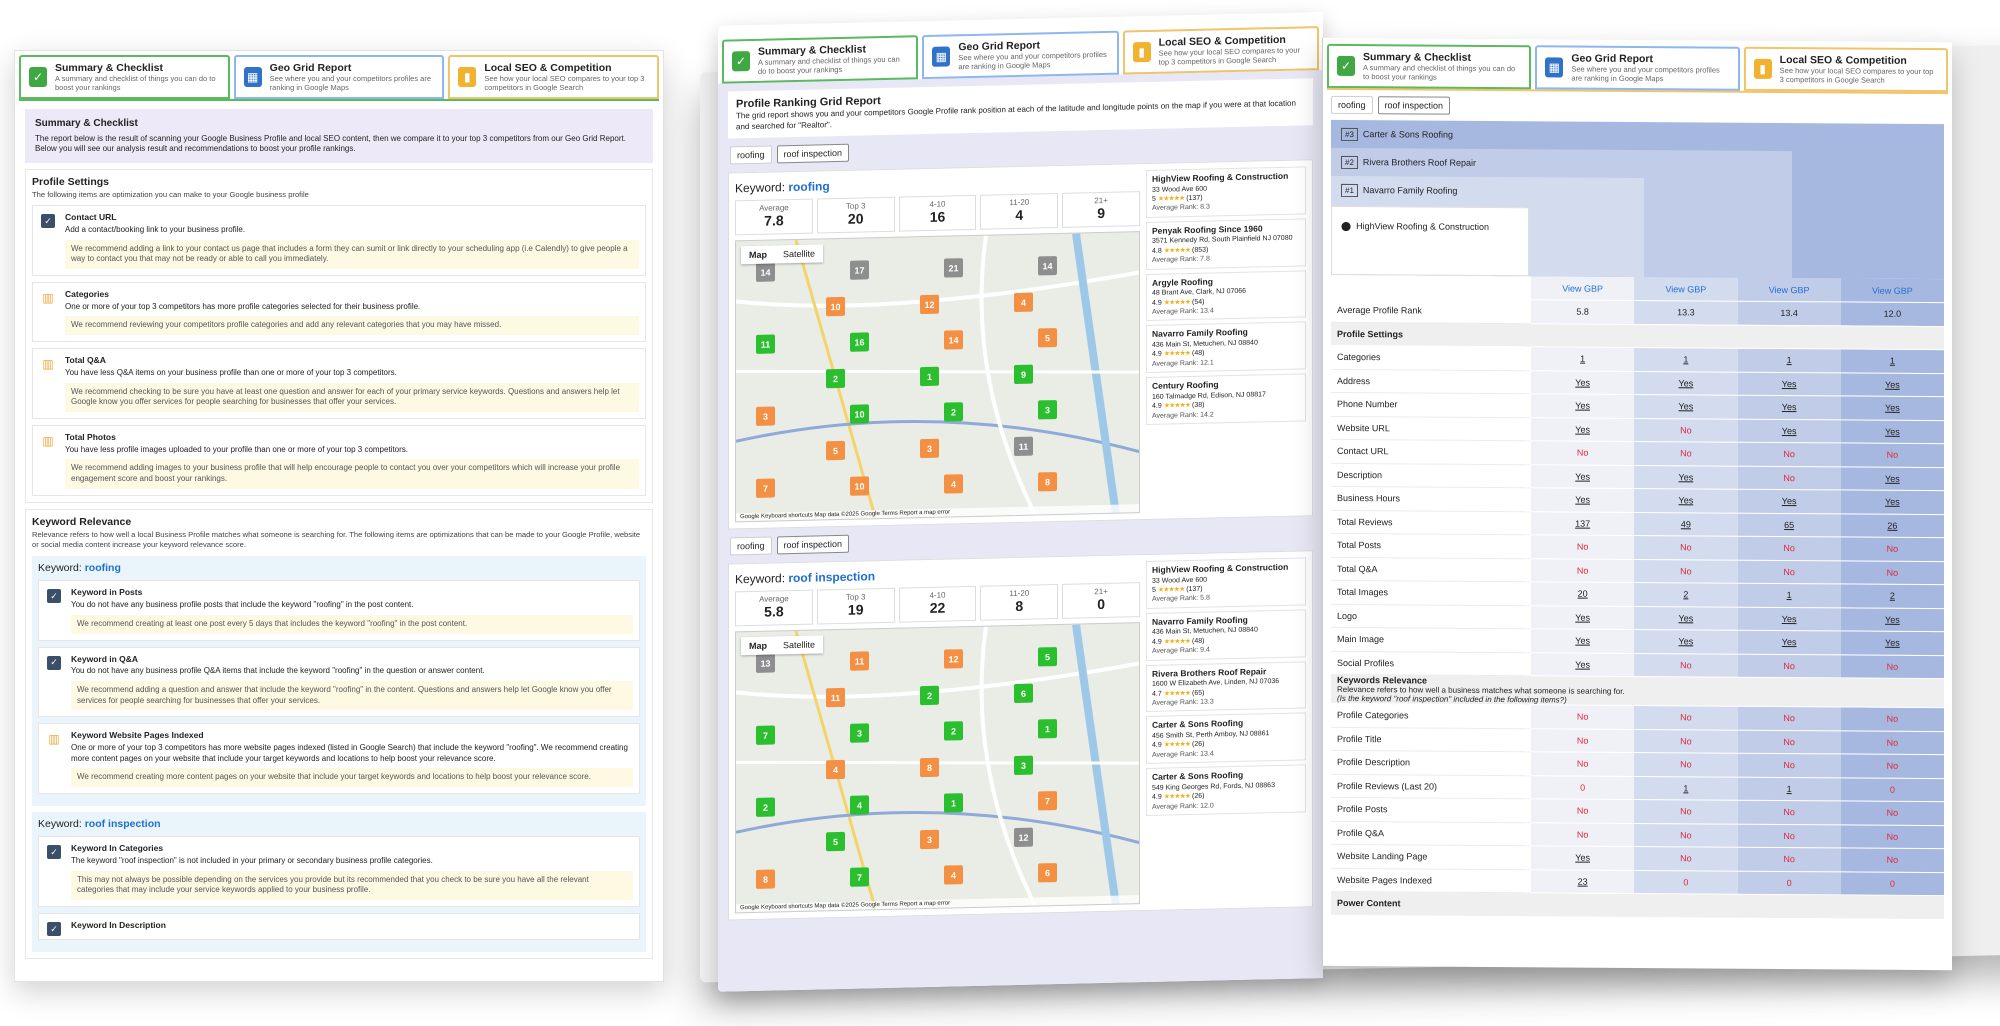 The image size is (2000, 1026). What do you see at coordinates (1892, 525) in the screenshot?
I see `value-cell: 26` at bounding box center [1892, 525].